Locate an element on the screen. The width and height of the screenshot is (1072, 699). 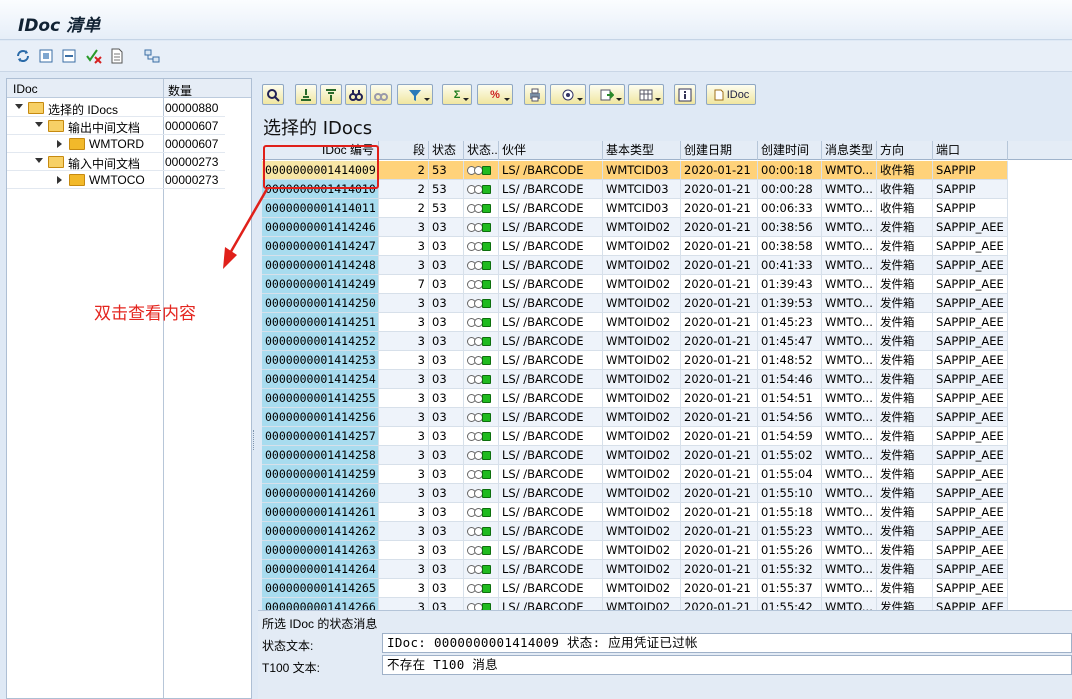
filter-icon is located at coordinates (415, 94).